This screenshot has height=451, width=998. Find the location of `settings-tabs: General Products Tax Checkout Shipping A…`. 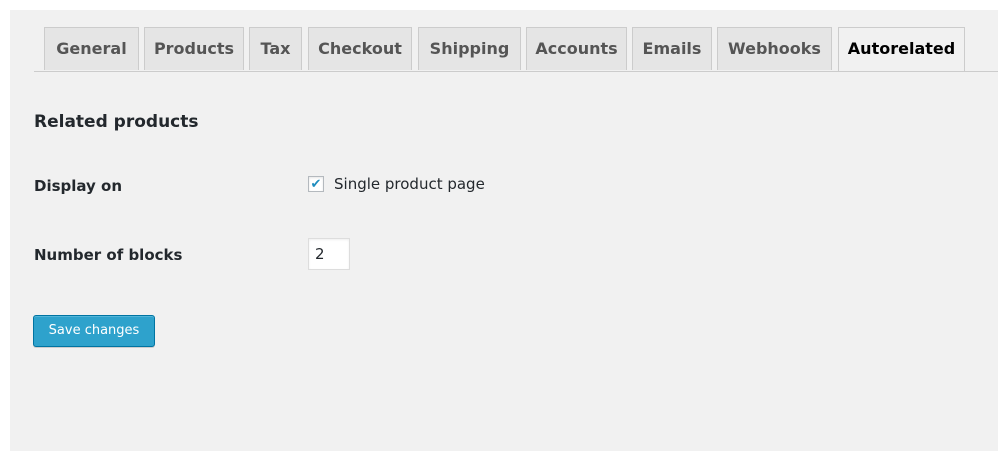

settings-tabs: General Products Tax Checkout Shipping A… is located at coordinates (516, 49).